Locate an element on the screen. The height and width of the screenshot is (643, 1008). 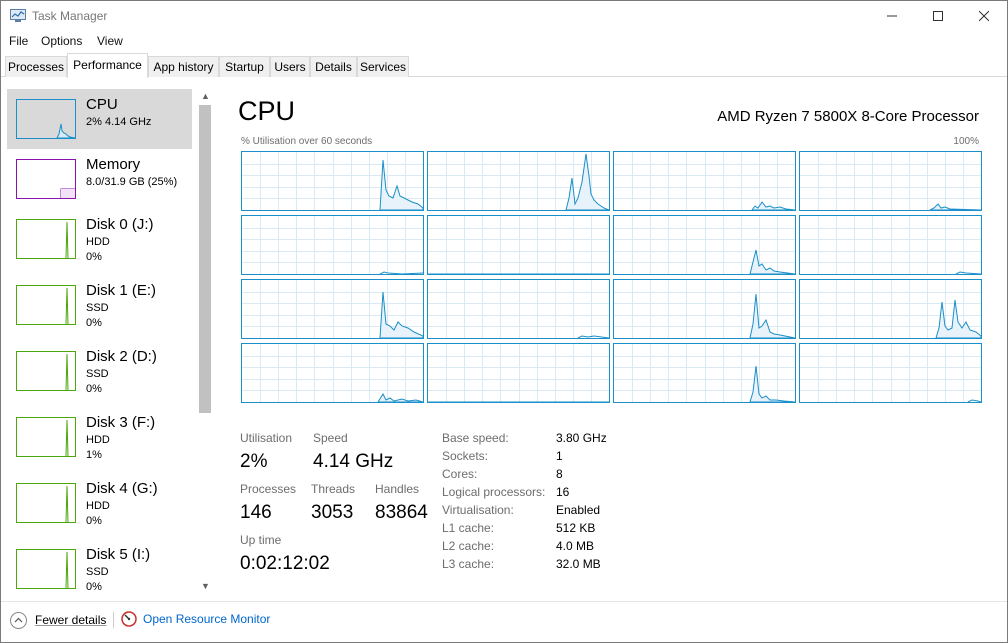
open-resource-monitor-label: Open Resource Monitor is located at coordinates (207, 619).